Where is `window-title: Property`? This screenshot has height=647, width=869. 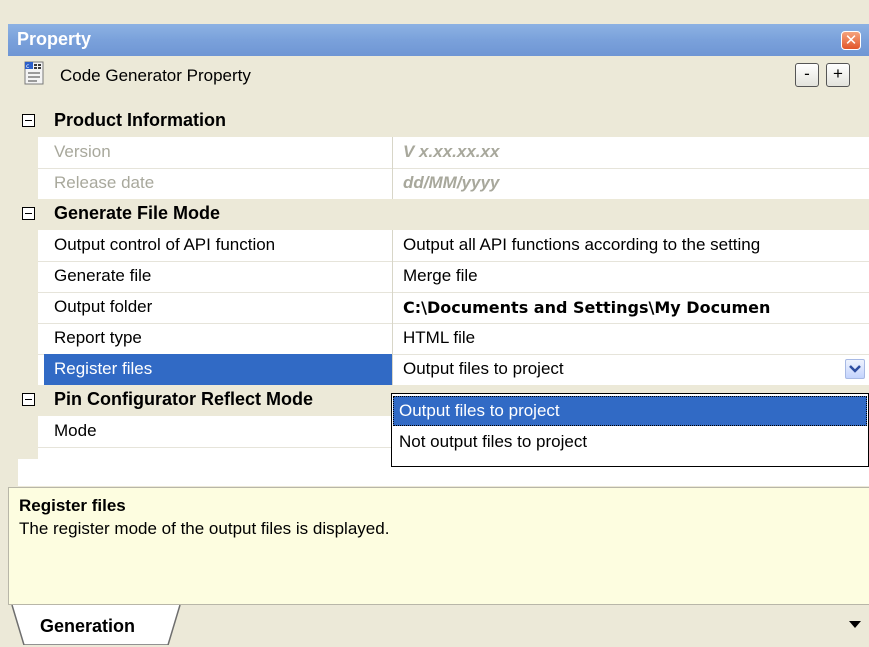
window-title: Property is located at coordinates (54, 39).